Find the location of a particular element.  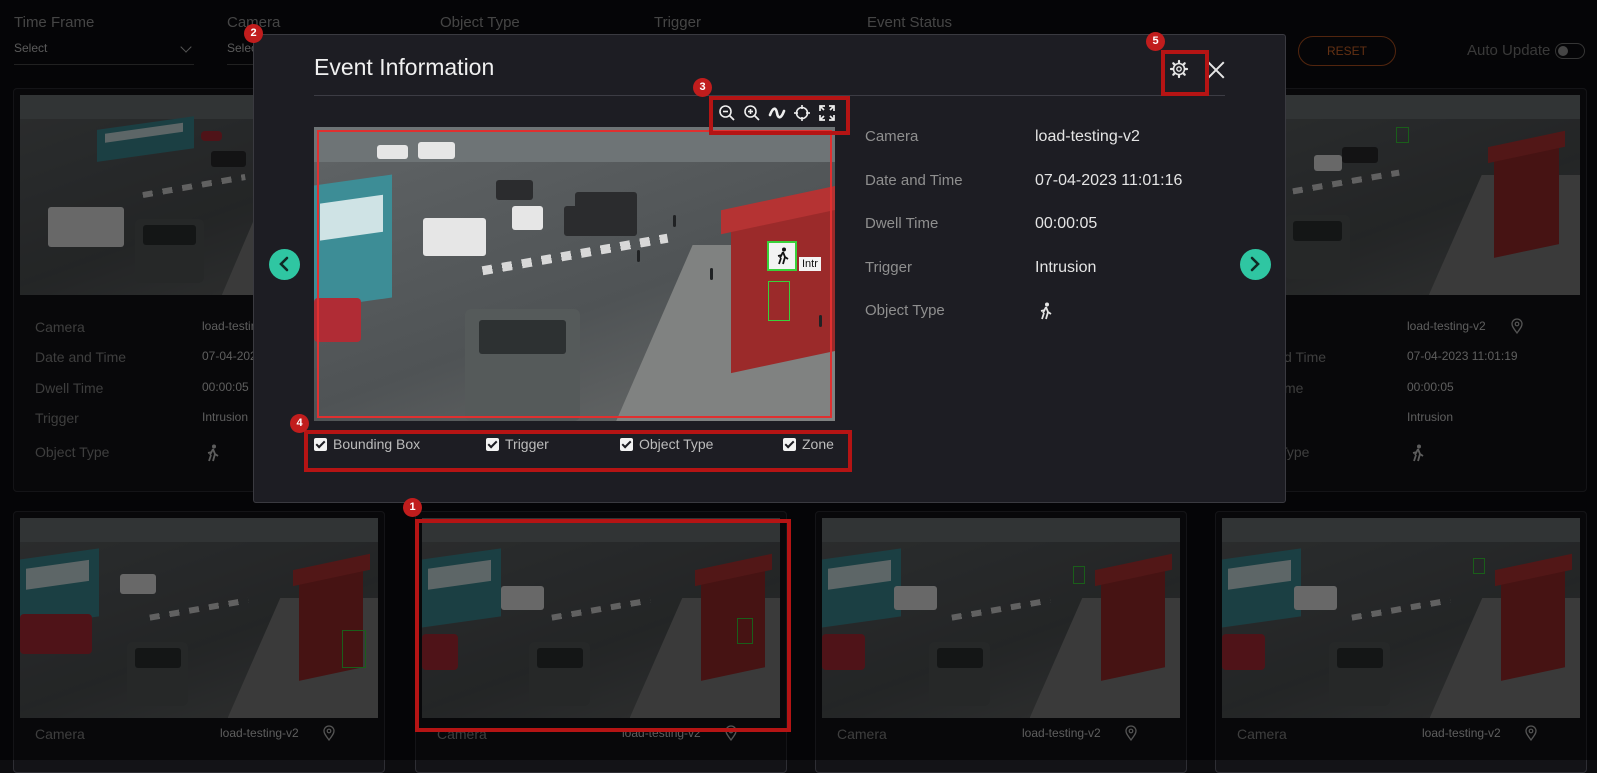

checkbox-label: Object Type is located at coordinates (676, 444).